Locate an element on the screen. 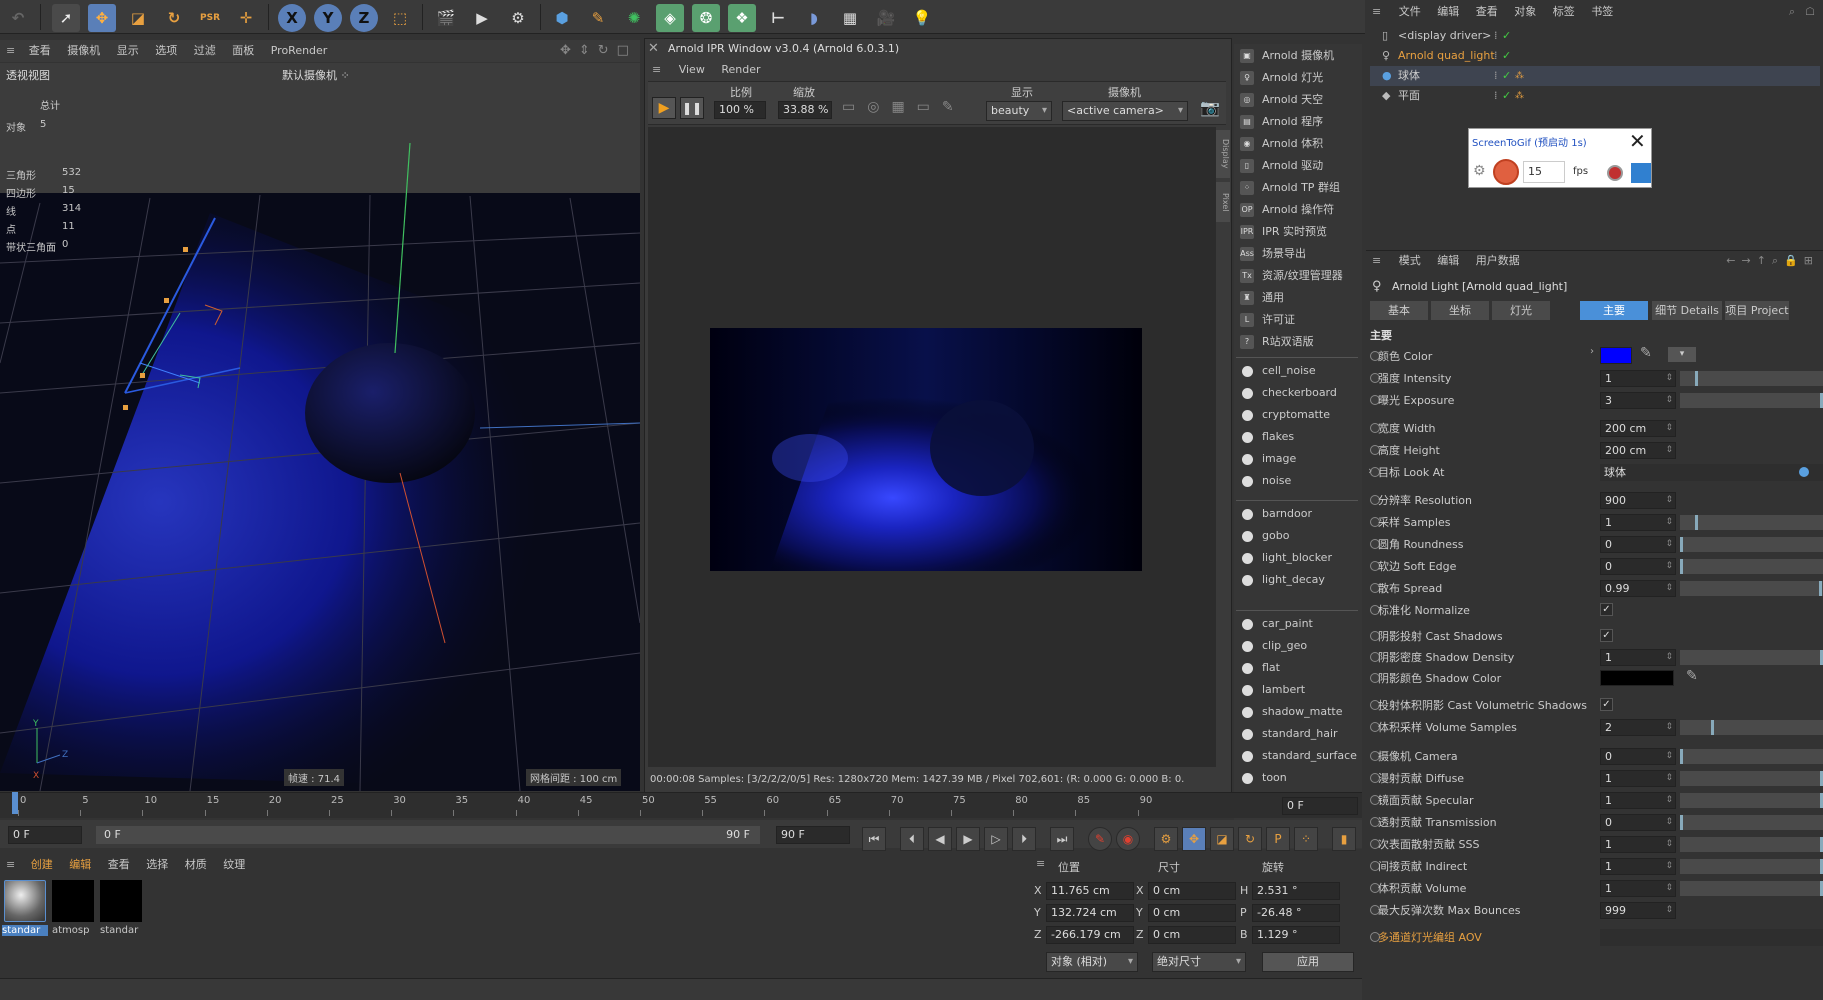 This screenshot has width=1823, height=1000. screentogif-fps-field: 15 is located at coordinates (1544, 172).